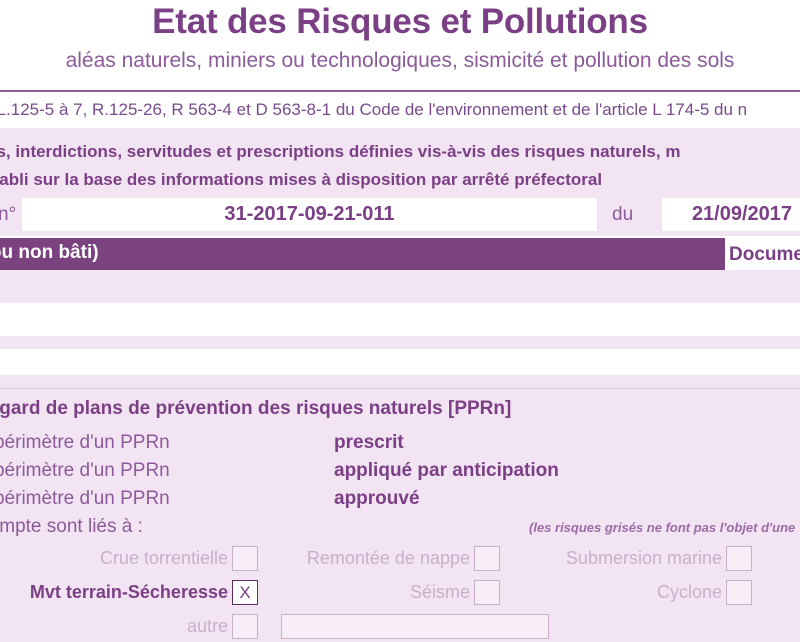  Describe the element at coordinates (400, 21) in the screenshot. I see `page-title: Etat des Risques et Pollutions` at that location.